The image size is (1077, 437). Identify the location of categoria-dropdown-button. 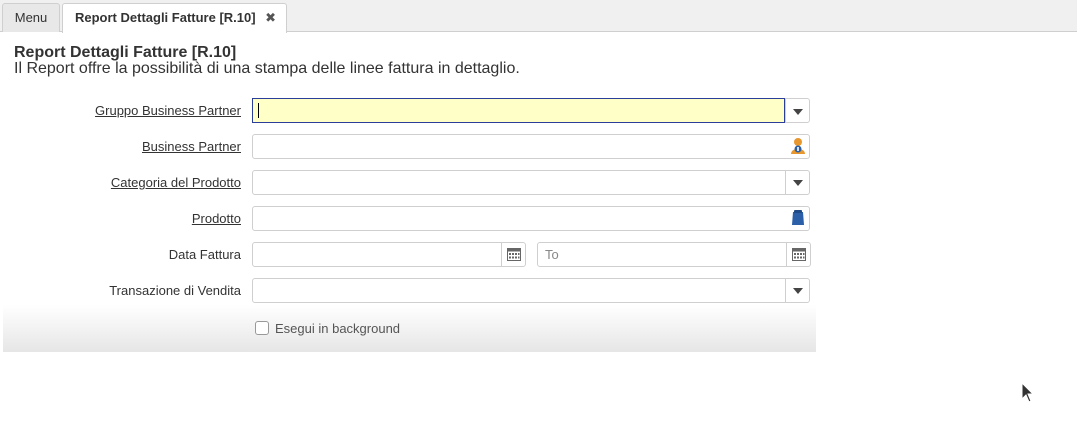
(797, 182).